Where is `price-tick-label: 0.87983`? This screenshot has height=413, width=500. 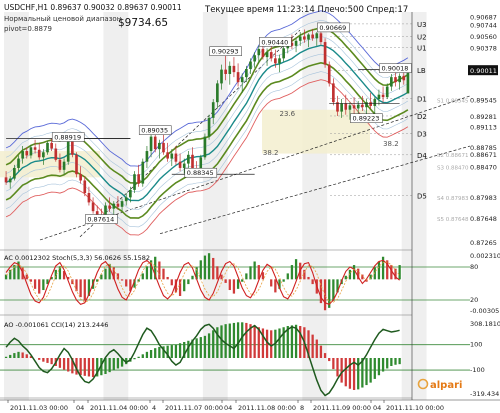
price-tick-label: 0.87983 is located at coordinates (483, 198).